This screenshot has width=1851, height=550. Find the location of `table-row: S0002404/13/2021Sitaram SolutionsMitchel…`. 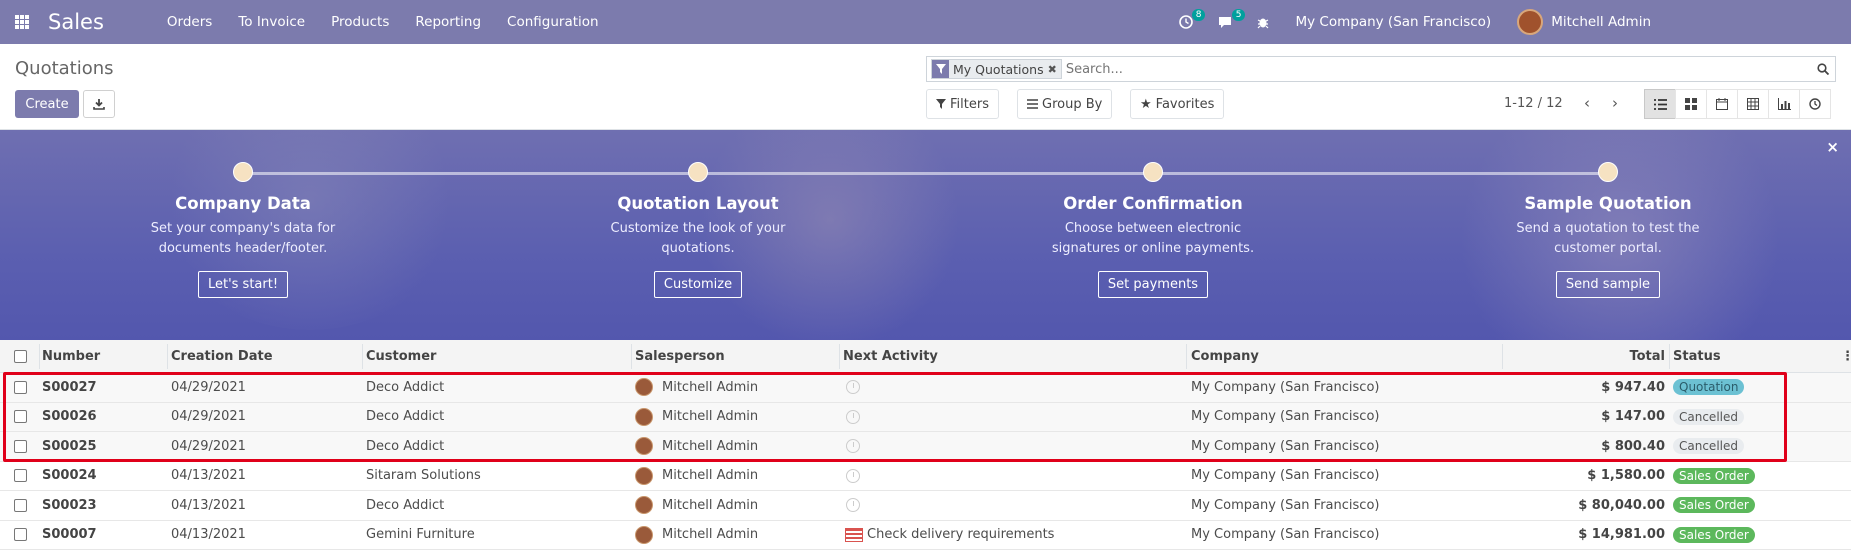

table-row: S0002404/13/2021Sitaram SolutionsMitchel… is located at coordinates (925, 477).